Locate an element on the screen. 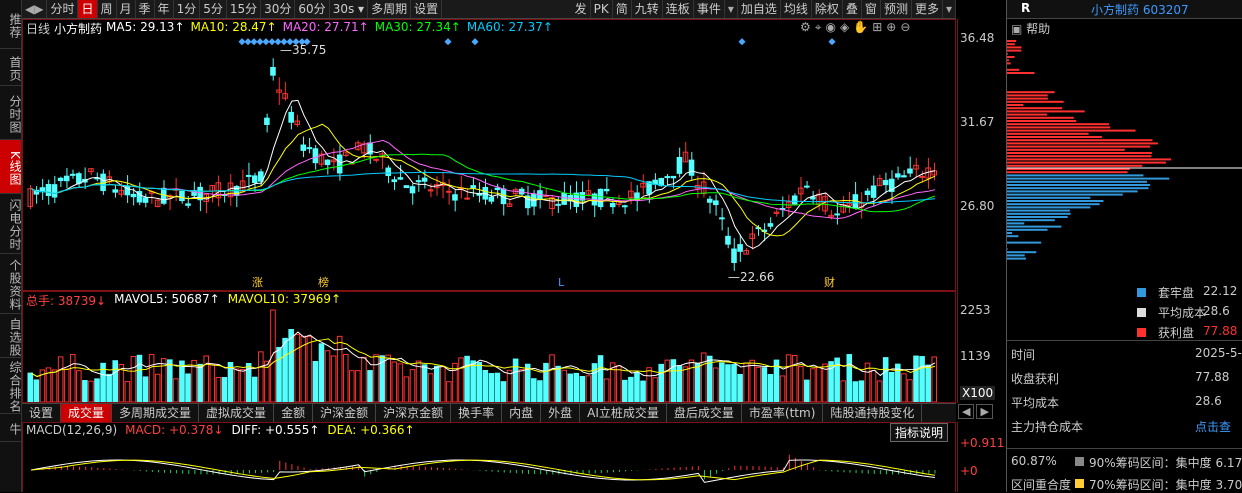 The height and width of the screenshot is (493, 1242). toolbar-item: 均线 is located at coordinates (796, 9).